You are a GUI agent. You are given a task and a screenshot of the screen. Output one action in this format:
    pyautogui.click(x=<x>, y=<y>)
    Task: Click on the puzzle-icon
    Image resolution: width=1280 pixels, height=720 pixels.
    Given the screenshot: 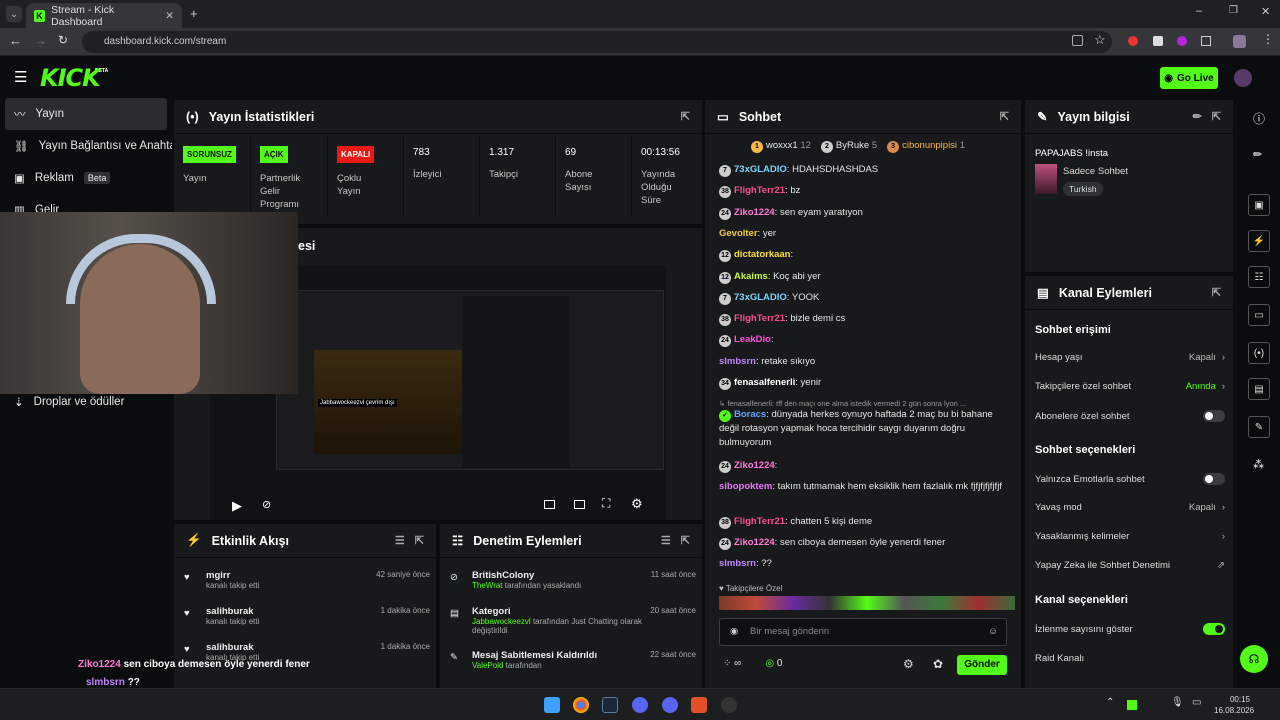 What is the action you would take?
    pyautogui.click(x=1206, y=41)
    